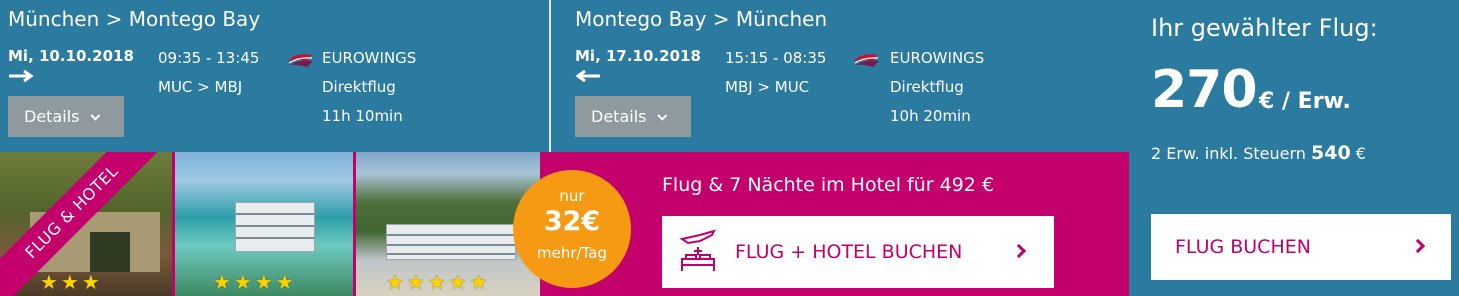  Describe the element at coordinates (1228, 153) in the screenshot. I see `price-total-prefix: 2 Erw. inkl. Steuern` at that location.